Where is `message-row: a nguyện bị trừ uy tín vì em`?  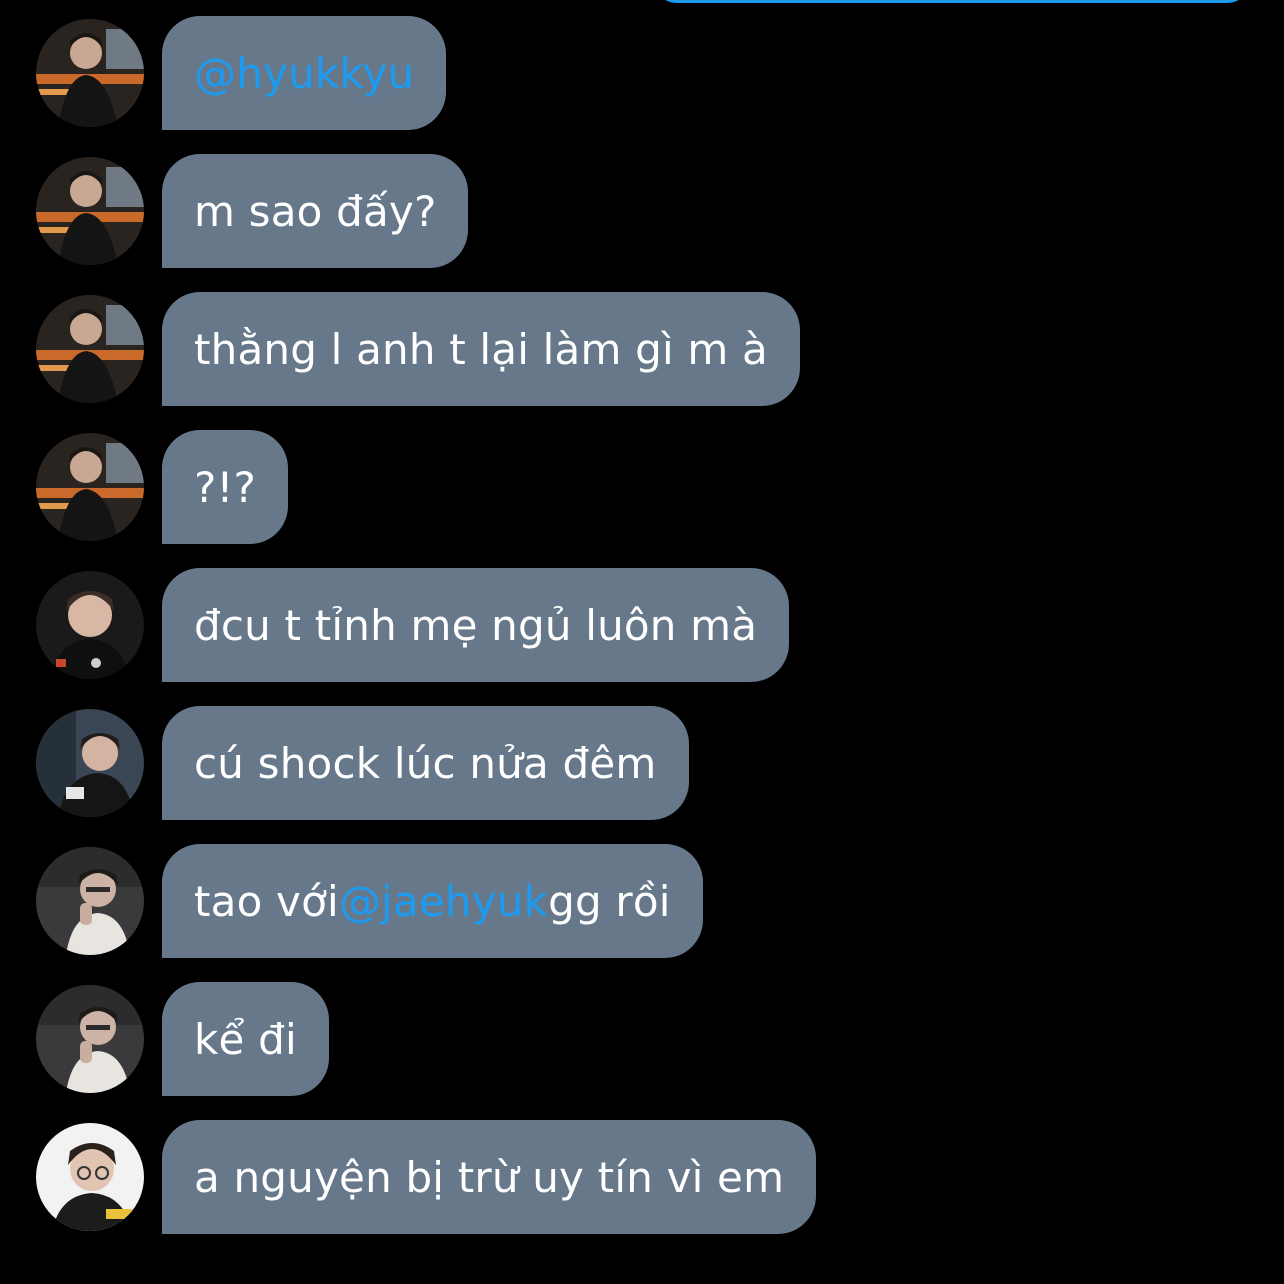 message-row: a nguyện bị trừ uy tín vì em is located at coordinates (642, 1177).